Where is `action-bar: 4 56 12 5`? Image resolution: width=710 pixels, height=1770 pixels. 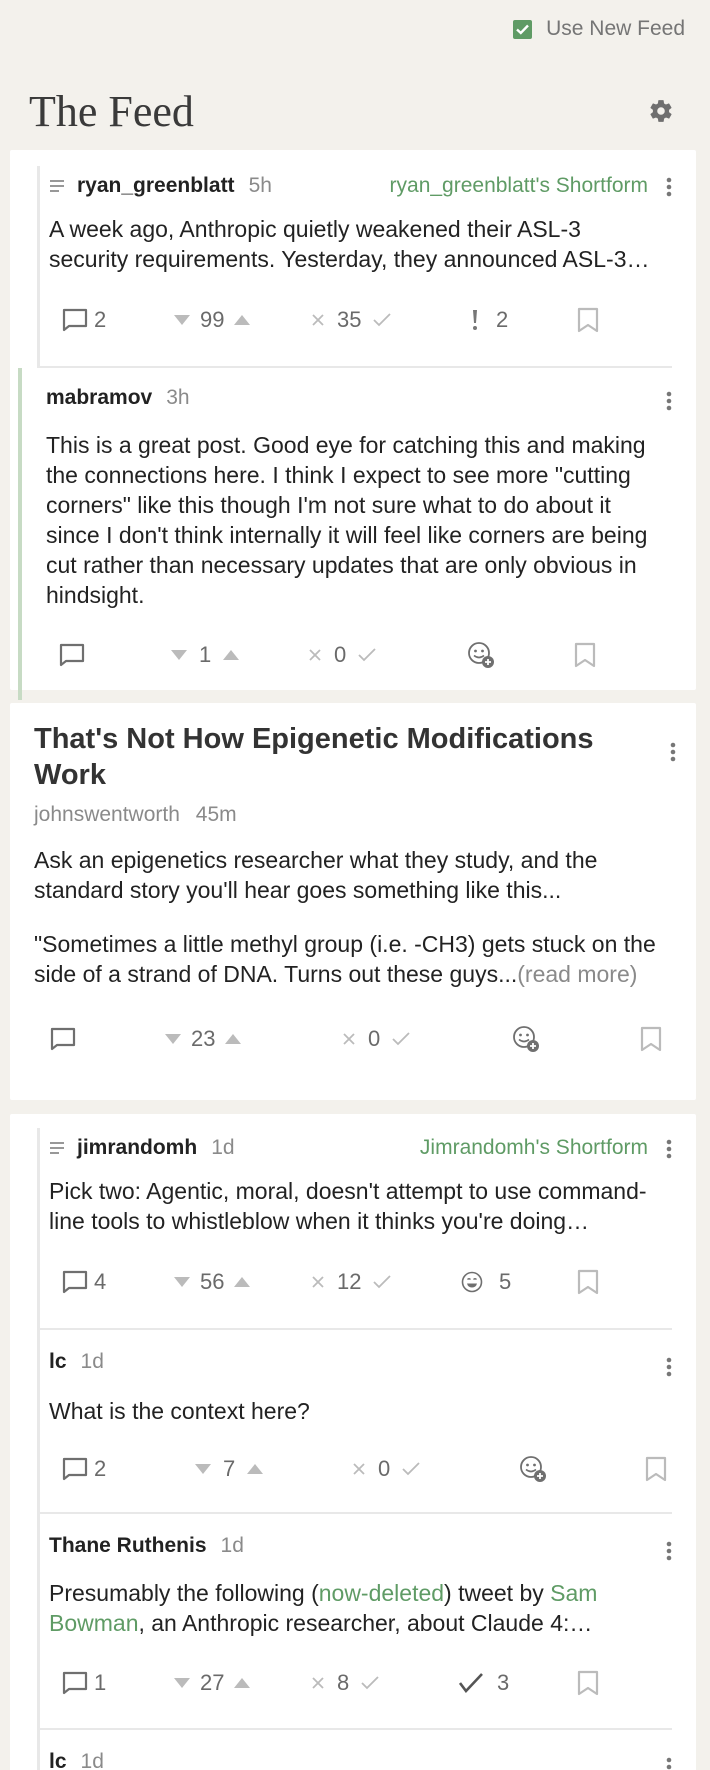
action-bar: 4 56 12 5 is located at coordinates (360, 1282).